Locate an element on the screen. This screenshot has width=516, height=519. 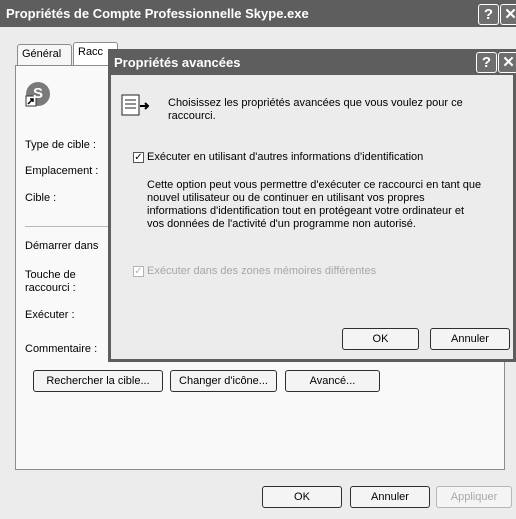
label-commentaire: Commentaire : is located at coordinates (61, 349).